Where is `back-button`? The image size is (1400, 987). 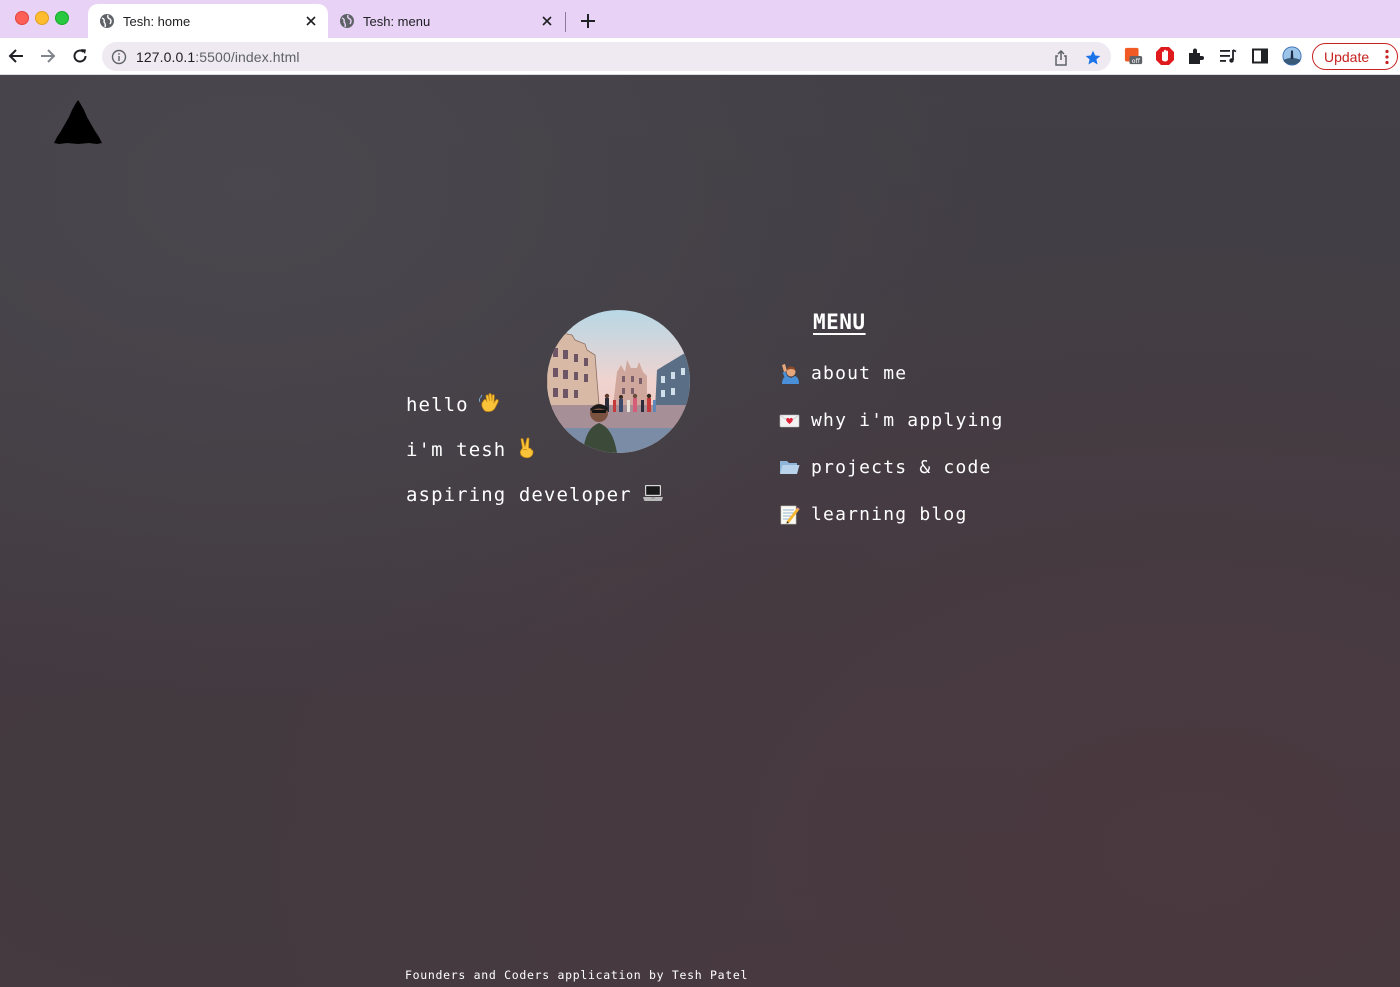 back-button is located at coordinates (16, 56).